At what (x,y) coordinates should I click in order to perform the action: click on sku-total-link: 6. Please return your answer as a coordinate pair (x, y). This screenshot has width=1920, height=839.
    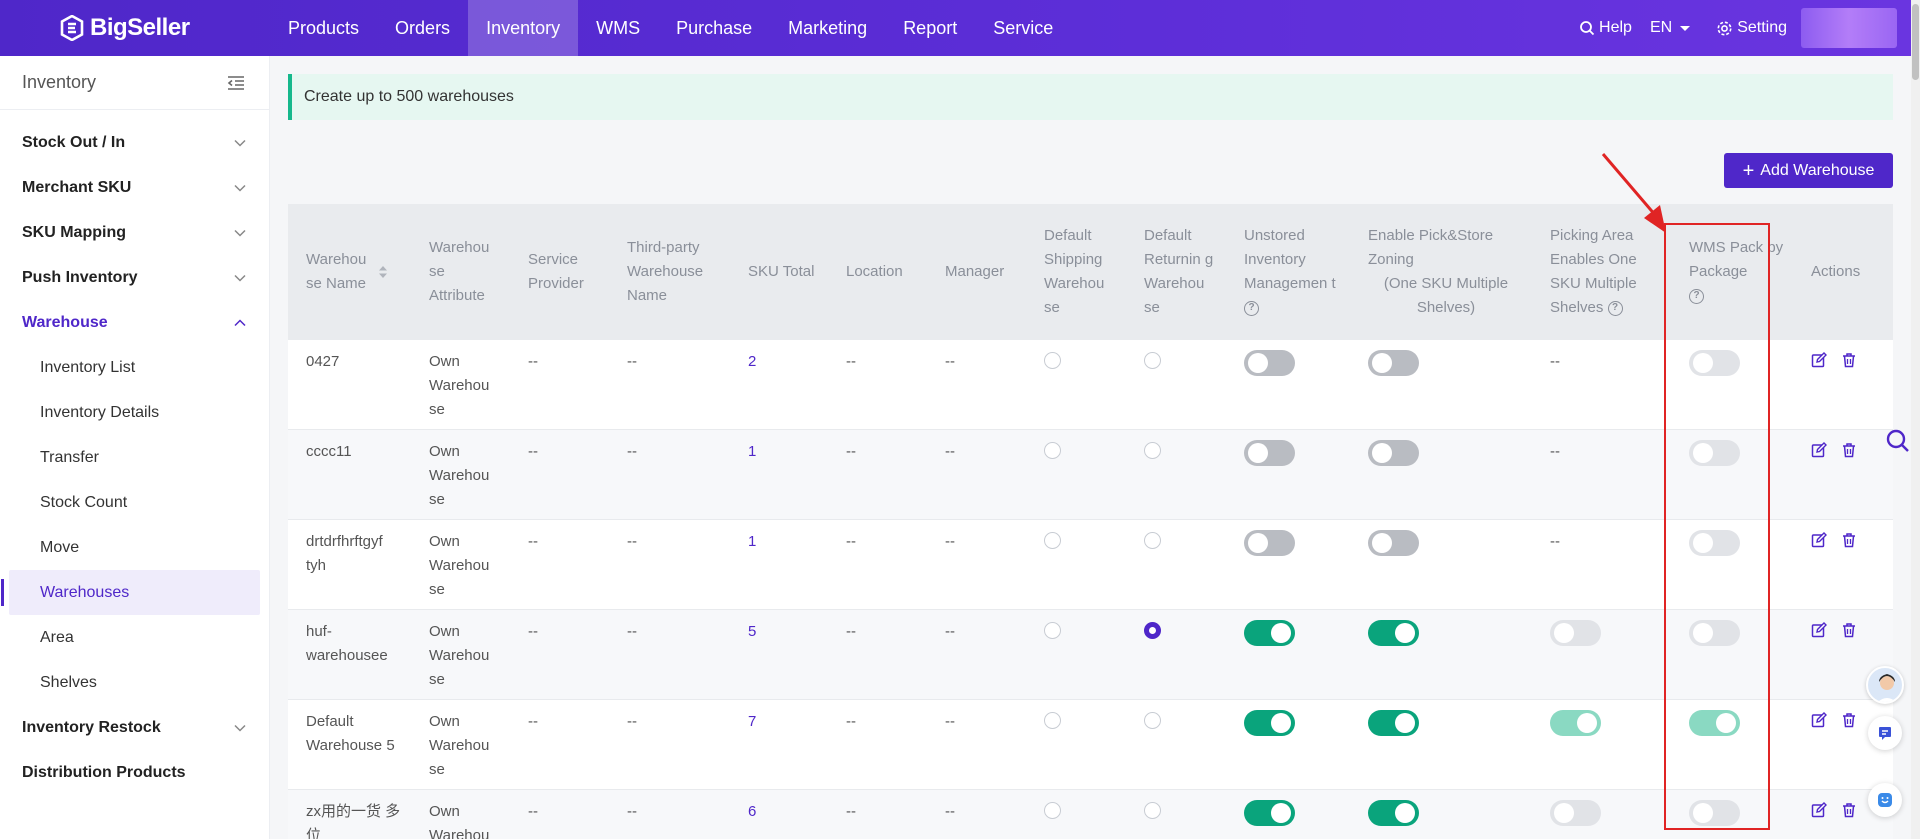
    Looking at the image, I should click on (779, 814).